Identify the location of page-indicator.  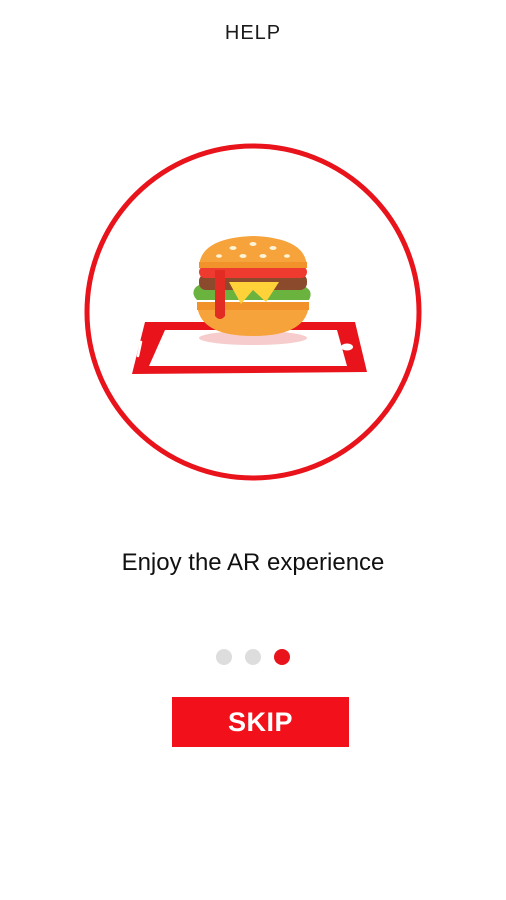
(253, 657).